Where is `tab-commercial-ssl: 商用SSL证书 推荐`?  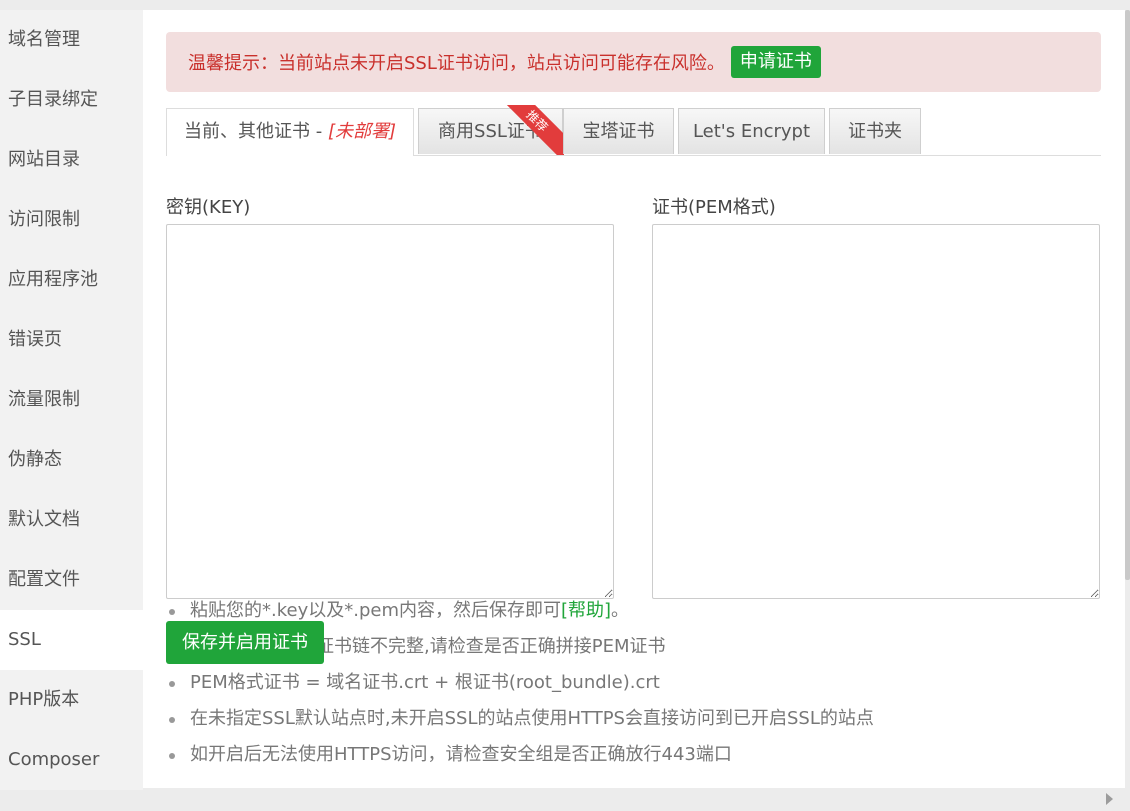
tab-commercial-ssl: 商用SSL证书 推荐 is located at coordinates (491, 130).